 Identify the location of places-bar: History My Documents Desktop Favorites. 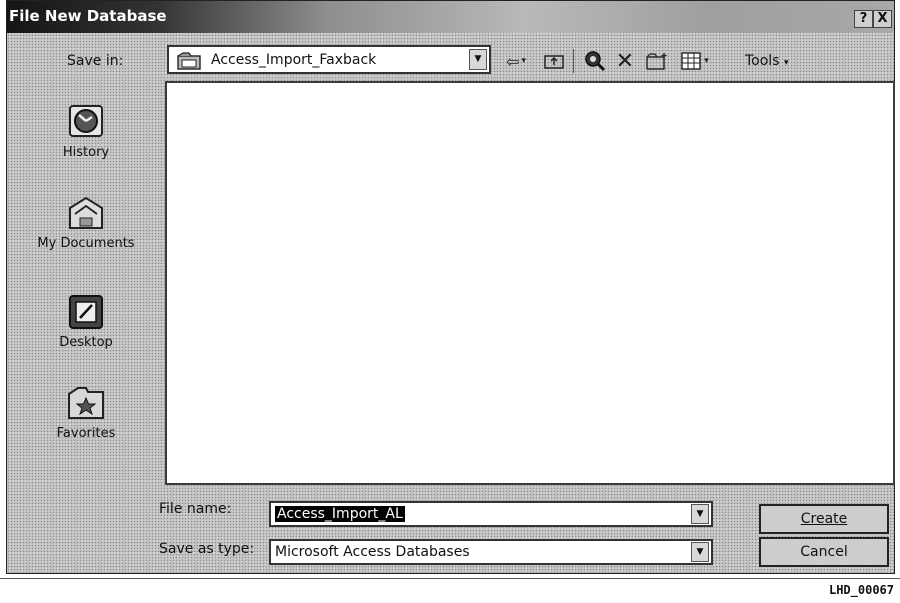
(86, 320).